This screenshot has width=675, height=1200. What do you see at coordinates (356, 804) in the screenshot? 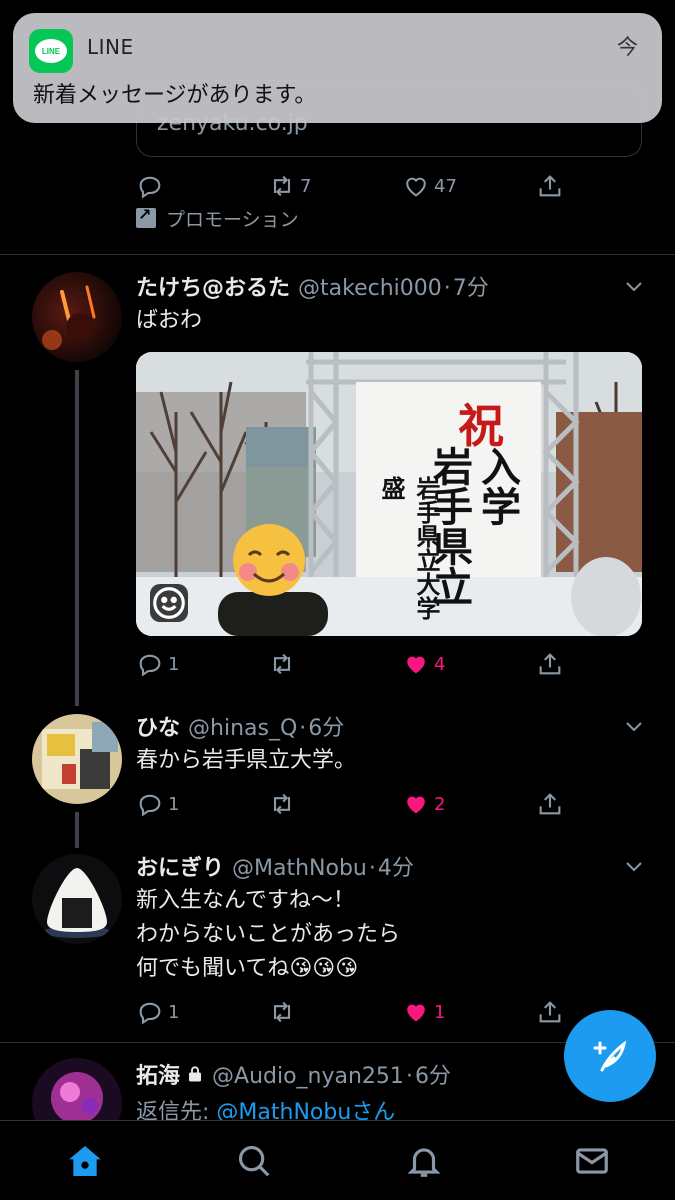
I see `tweet-actions: 1 2` at bounding box center [356, 804].